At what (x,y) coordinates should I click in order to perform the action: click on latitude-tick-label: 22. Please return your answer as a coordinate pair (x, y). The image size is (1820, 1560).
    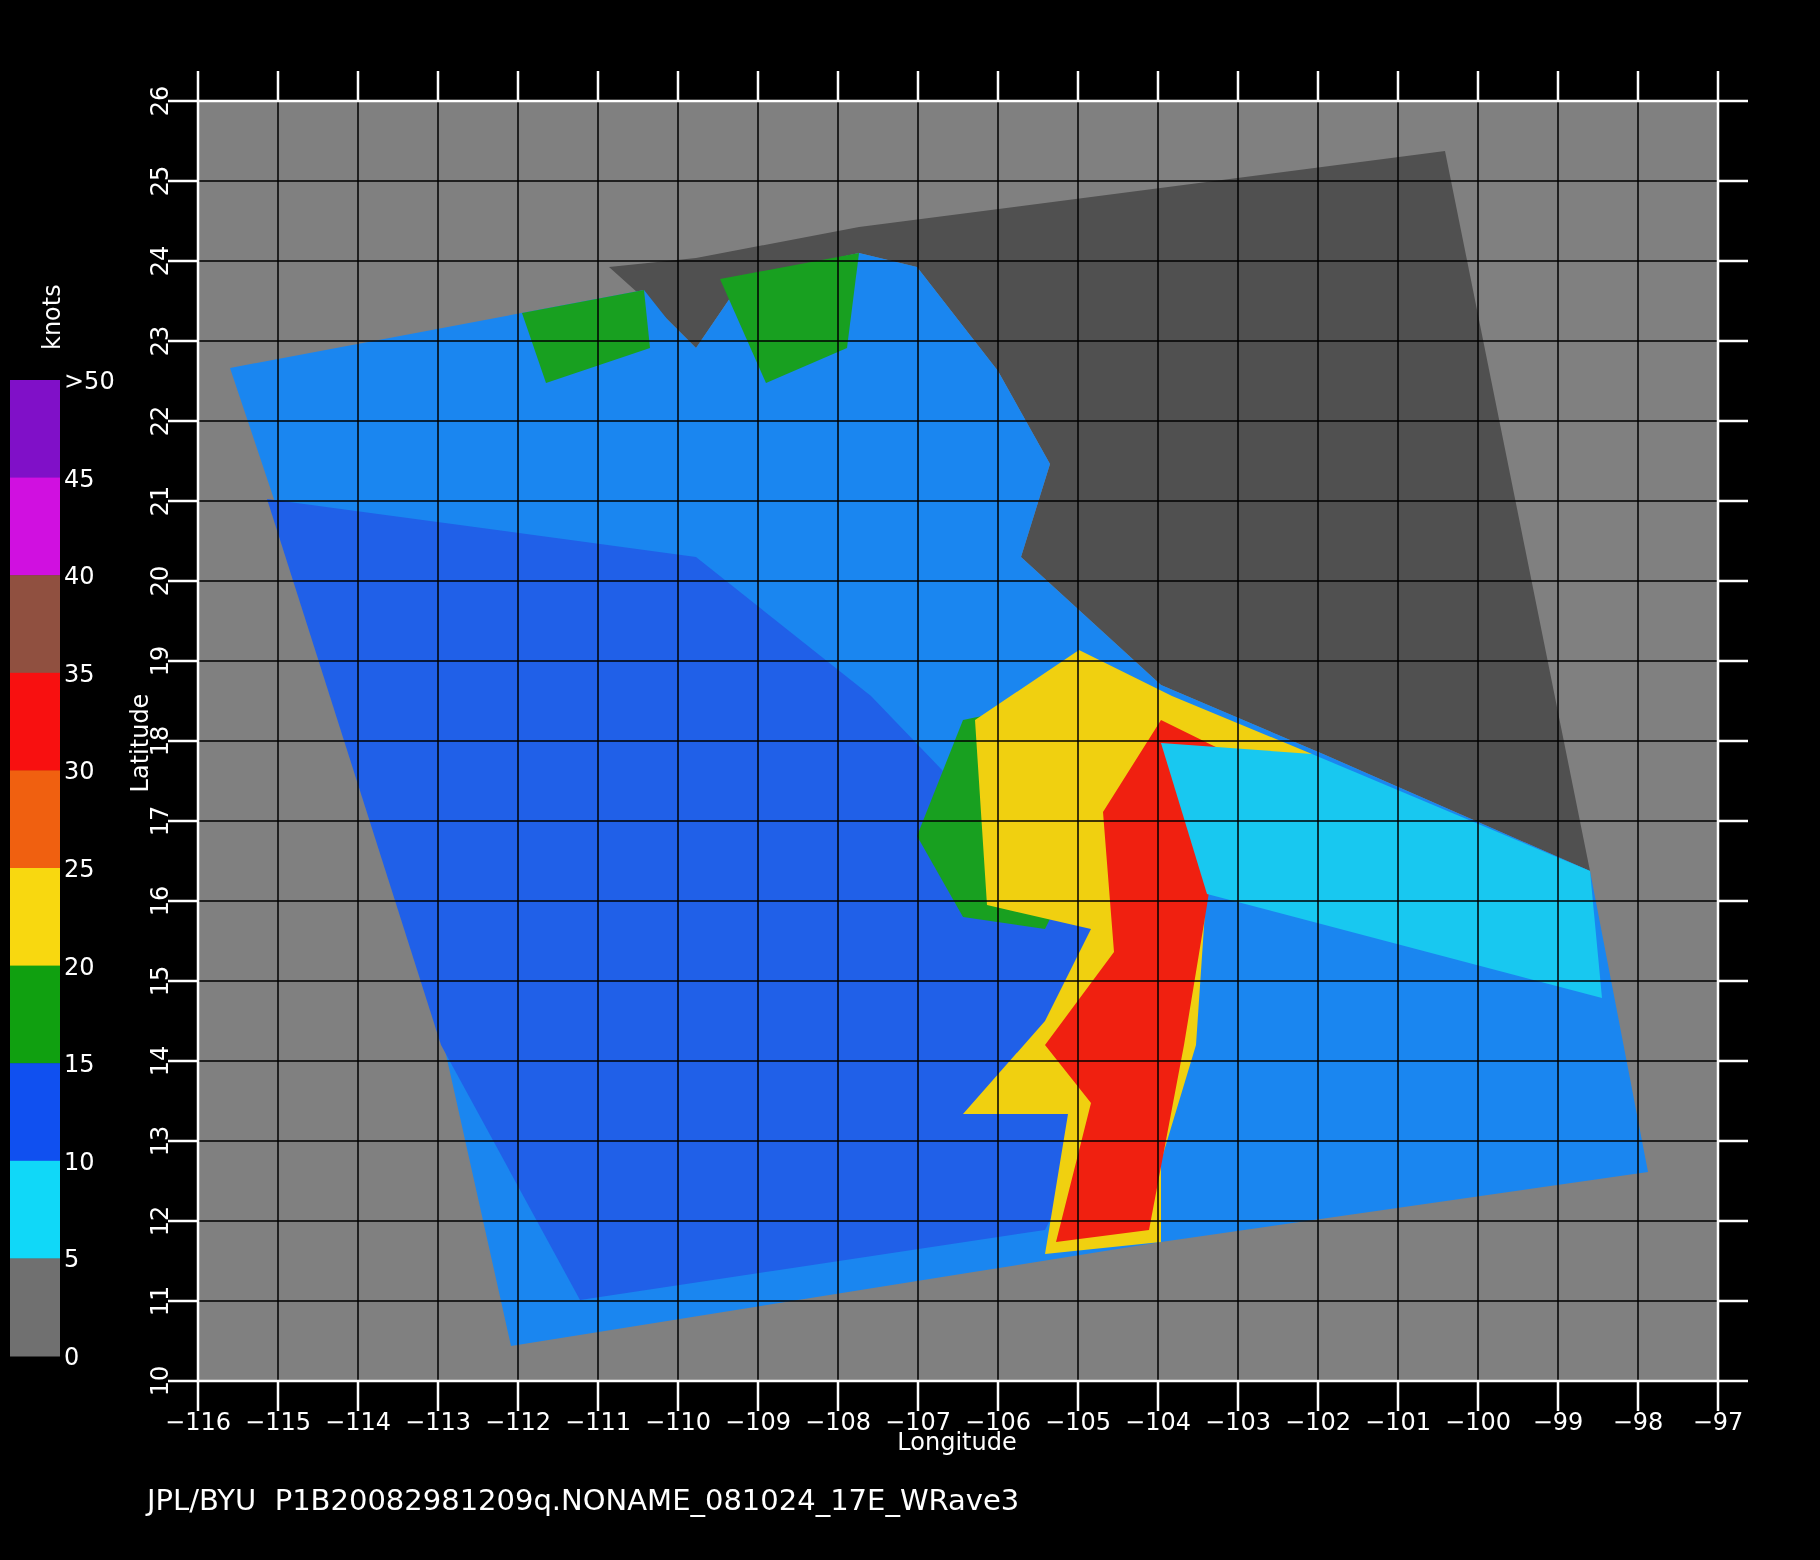
    Looking at the image, I should click on (160, 421).